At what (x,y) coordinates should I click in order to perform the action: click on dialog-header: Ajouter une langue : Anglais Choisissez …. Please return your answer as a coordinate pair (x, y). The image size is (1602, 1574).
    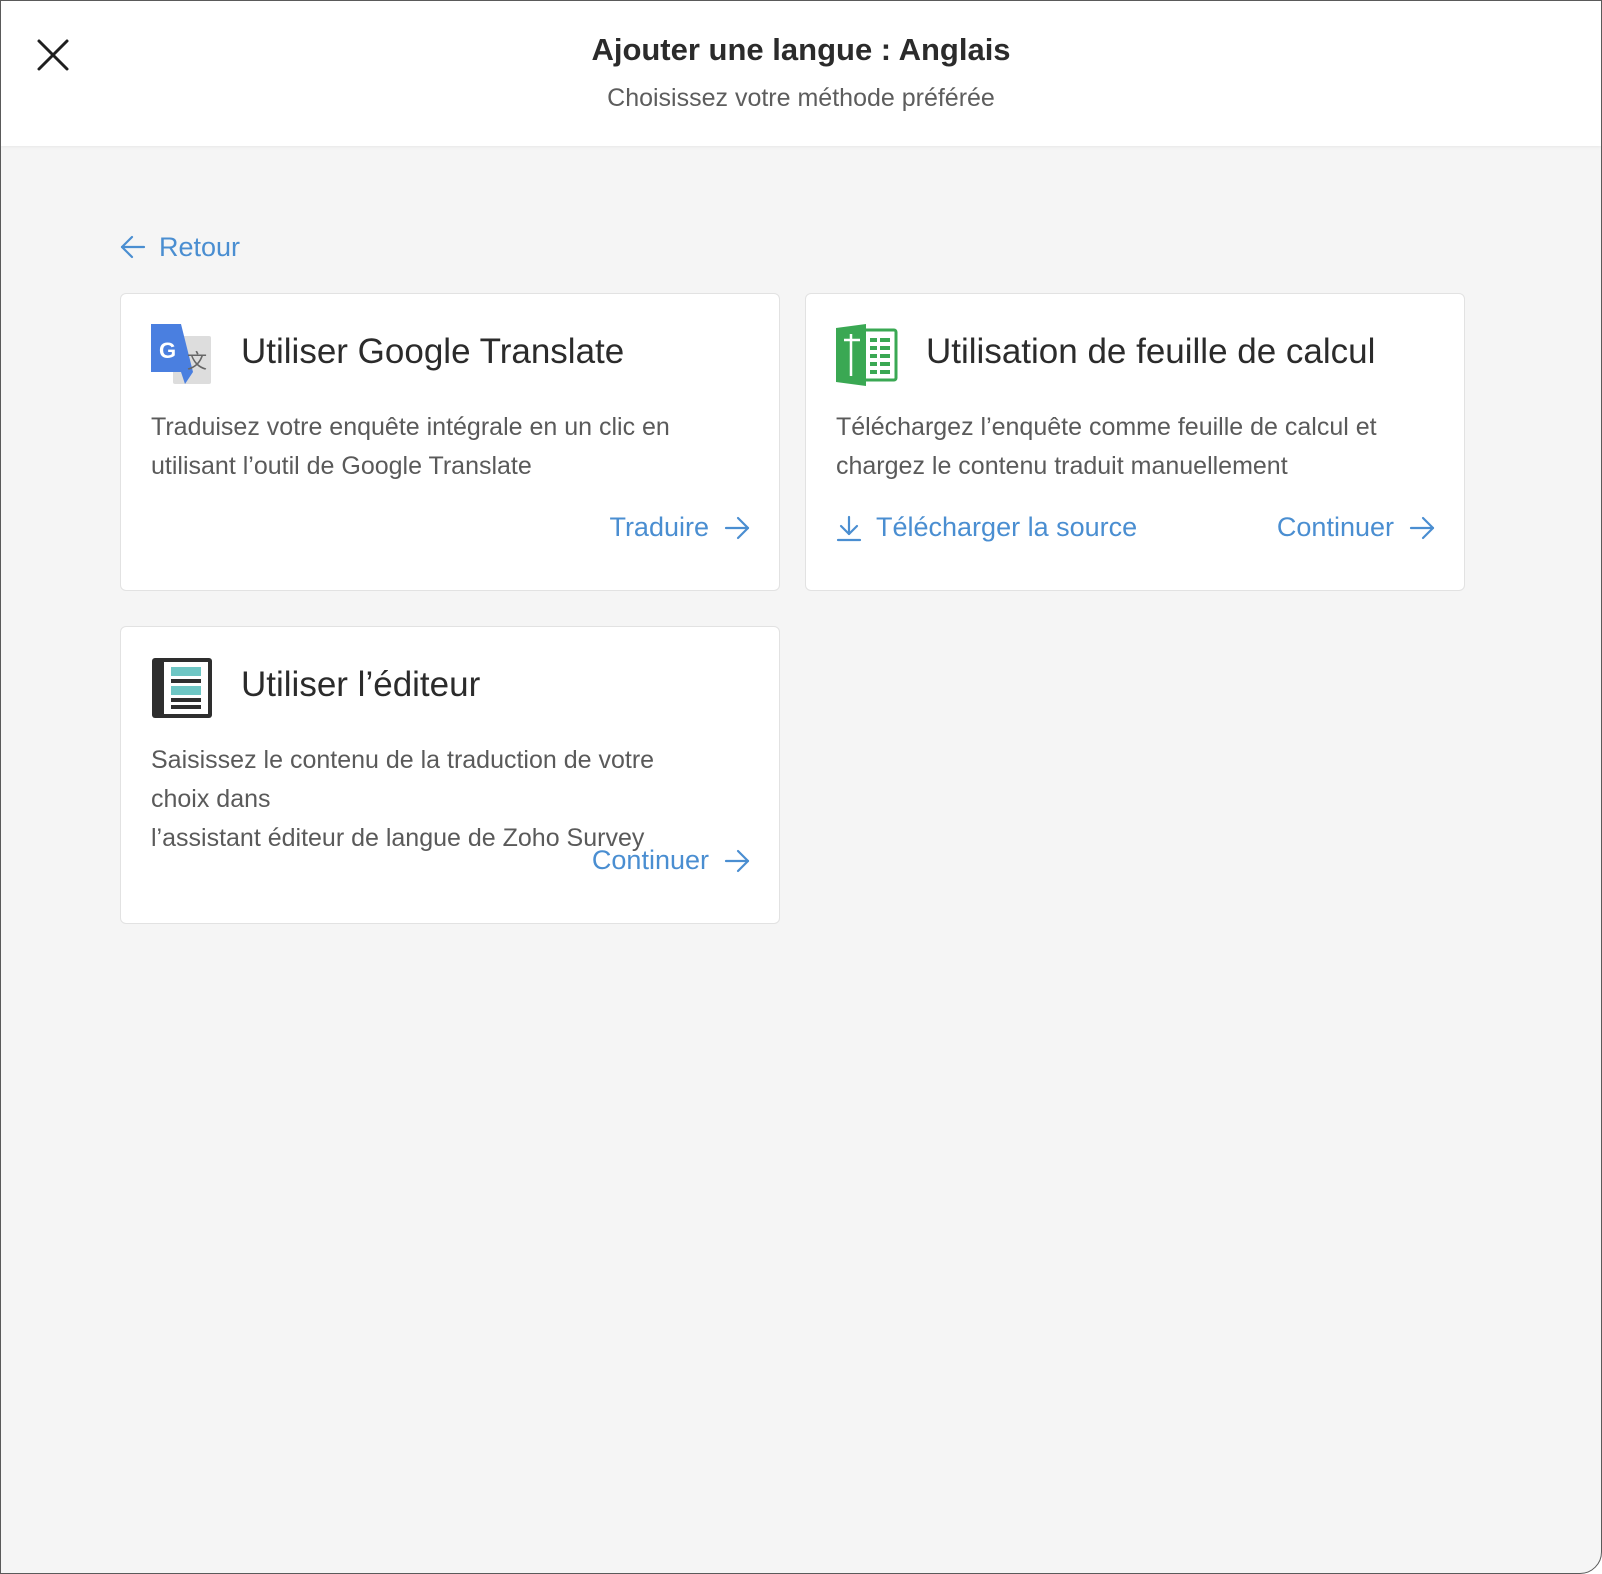
    Looking at the image, I should click on (801, 73).